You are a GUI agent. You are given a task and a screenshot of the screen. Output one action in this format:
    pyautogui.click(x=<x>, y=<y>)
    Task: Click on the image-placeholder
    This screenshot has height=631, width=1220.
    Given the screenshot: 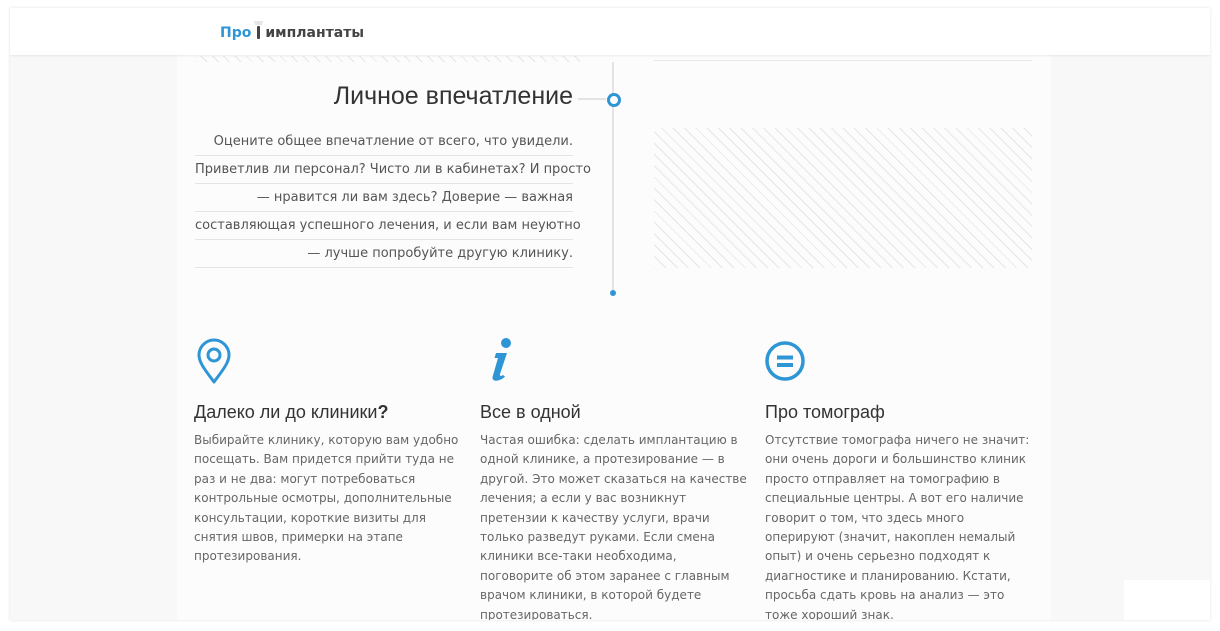 What is the action you would take?
    pyautogui.click(x=843, y=198)
    